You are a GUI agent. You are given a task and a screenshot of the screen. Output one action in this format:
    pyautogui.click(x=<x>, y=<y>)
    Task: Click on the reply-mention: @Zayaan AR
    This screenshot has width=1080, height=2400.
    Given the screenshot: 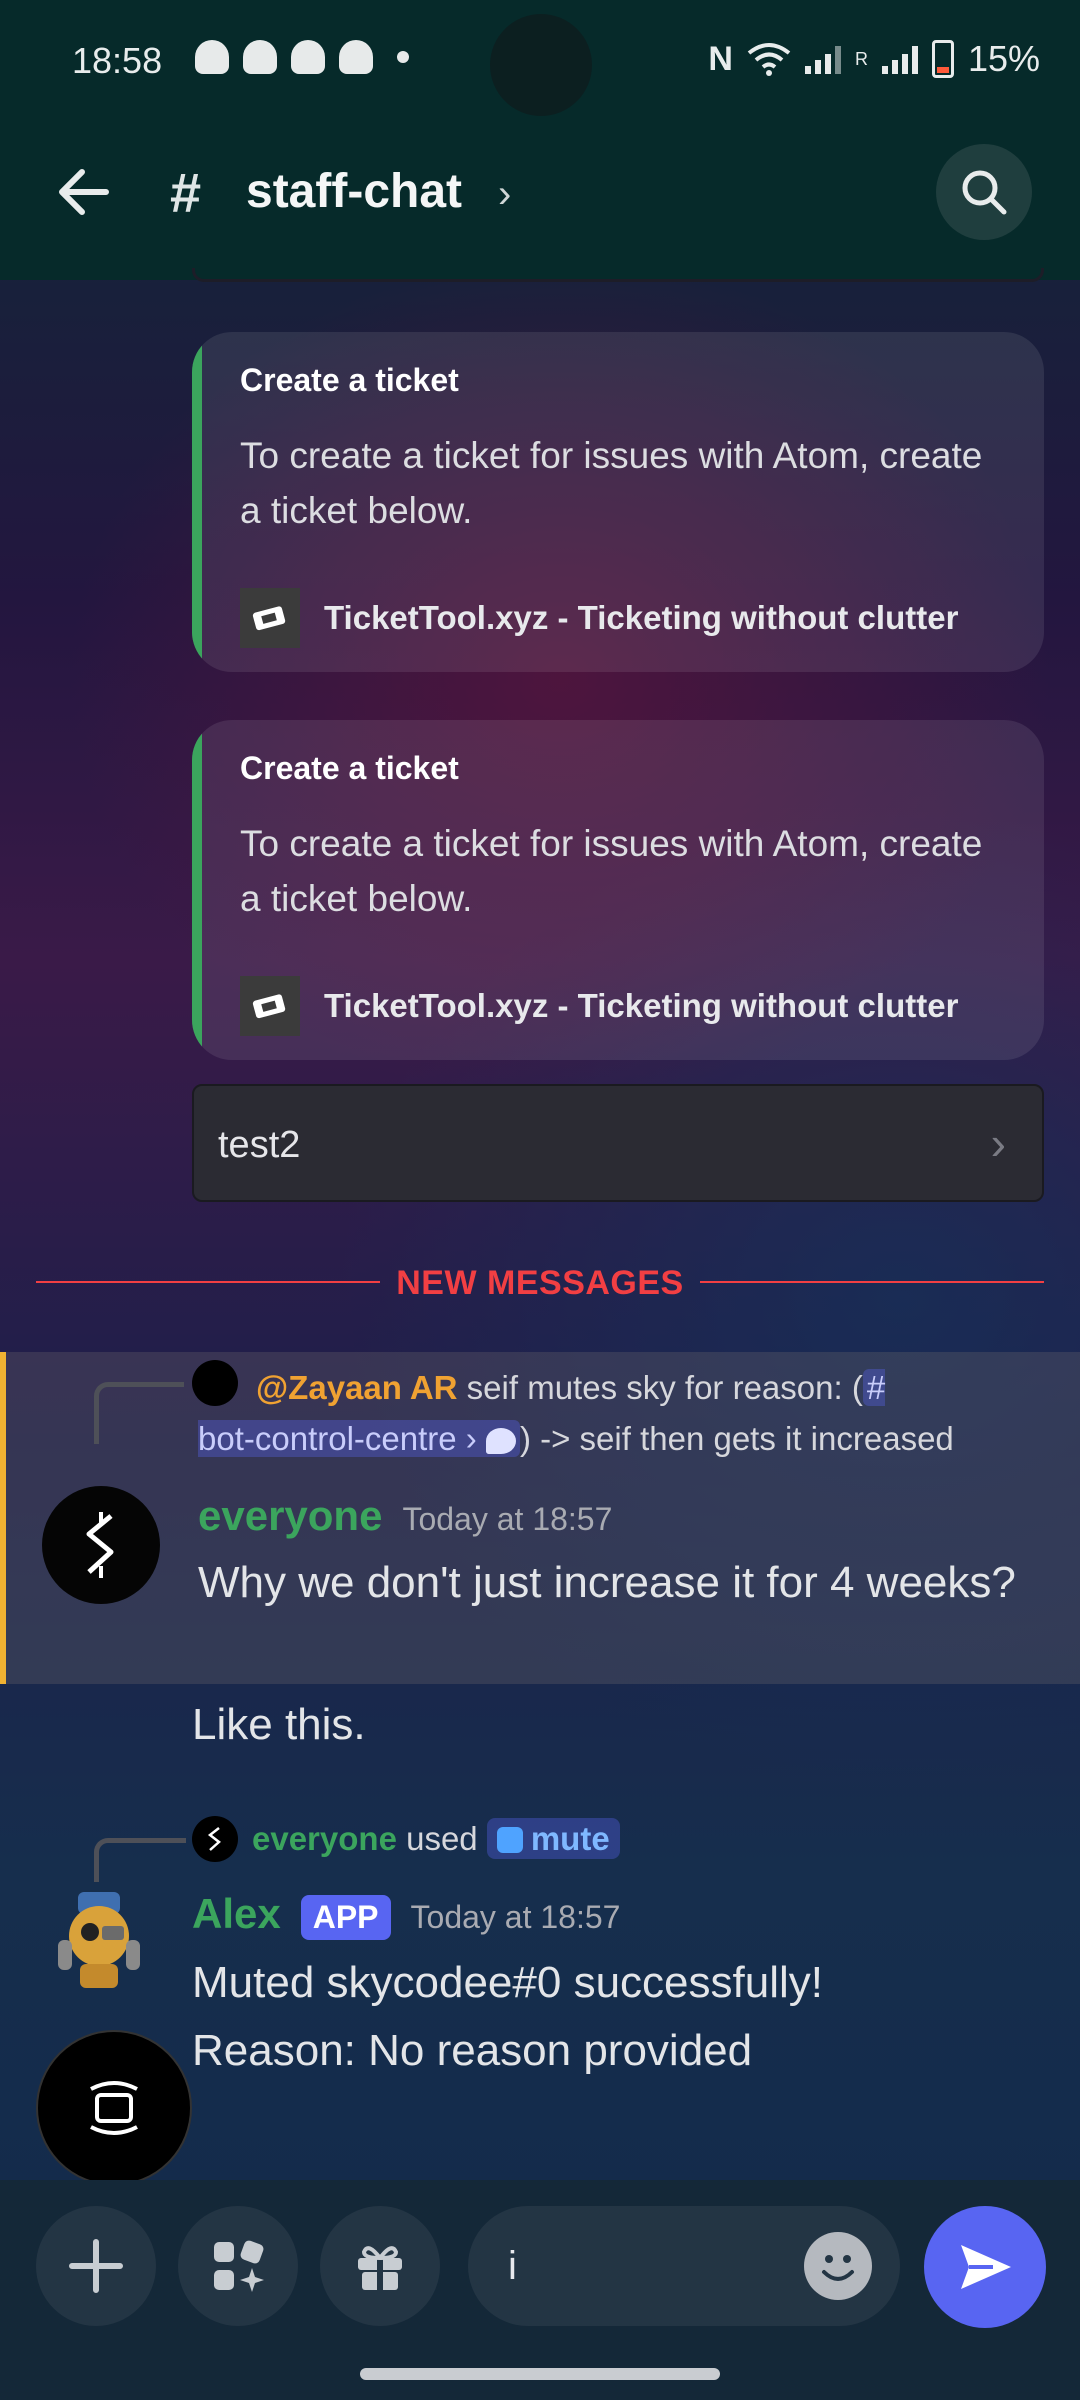 What is the action you would take?
    pyautogui.click(x=357, y=1387)
    